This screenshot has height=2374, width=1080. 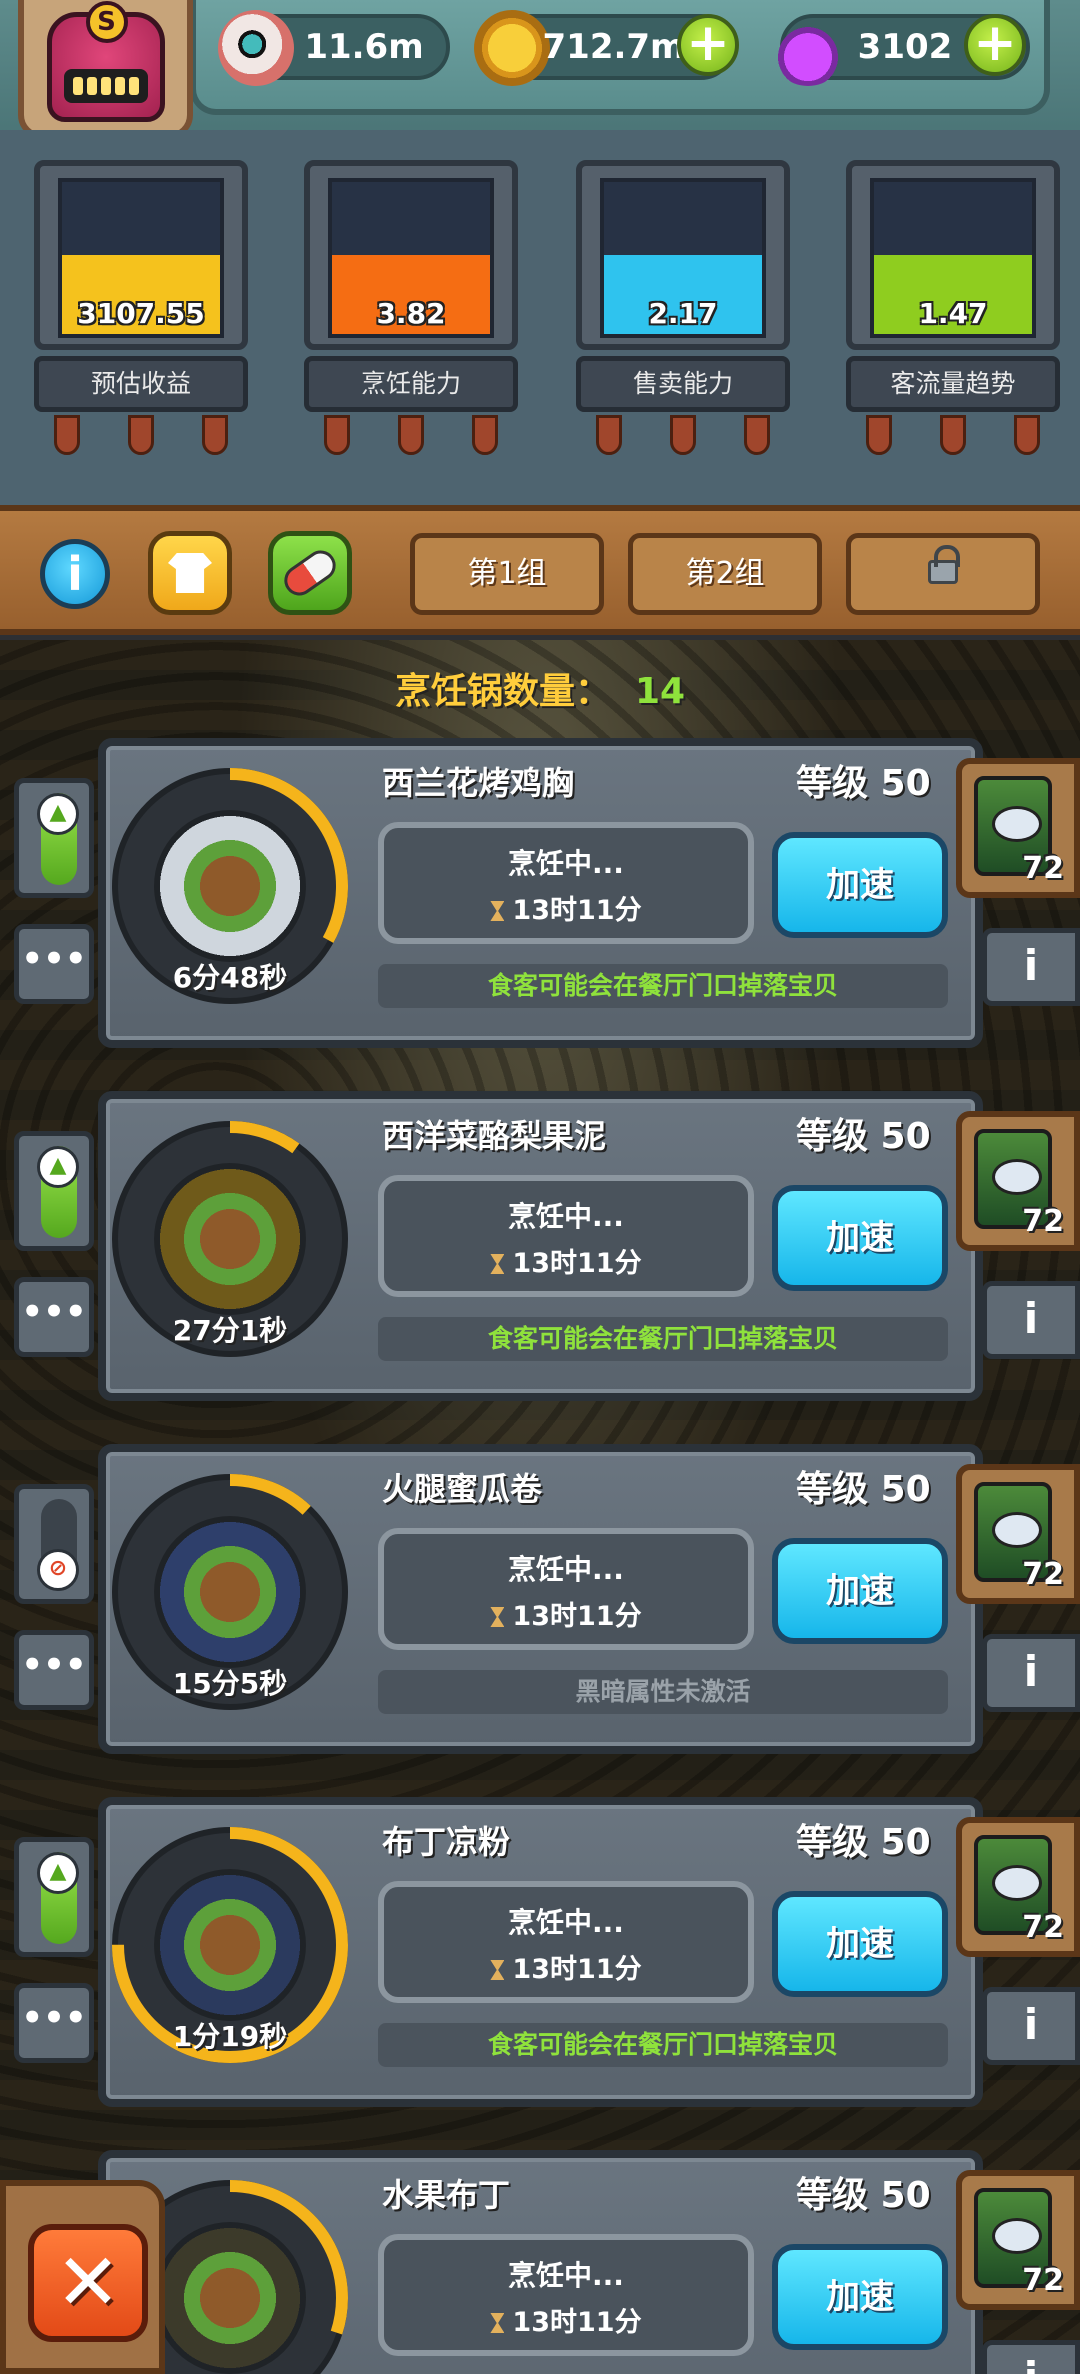 I want to click on player-avatar: S, so click(x=105, y=69).